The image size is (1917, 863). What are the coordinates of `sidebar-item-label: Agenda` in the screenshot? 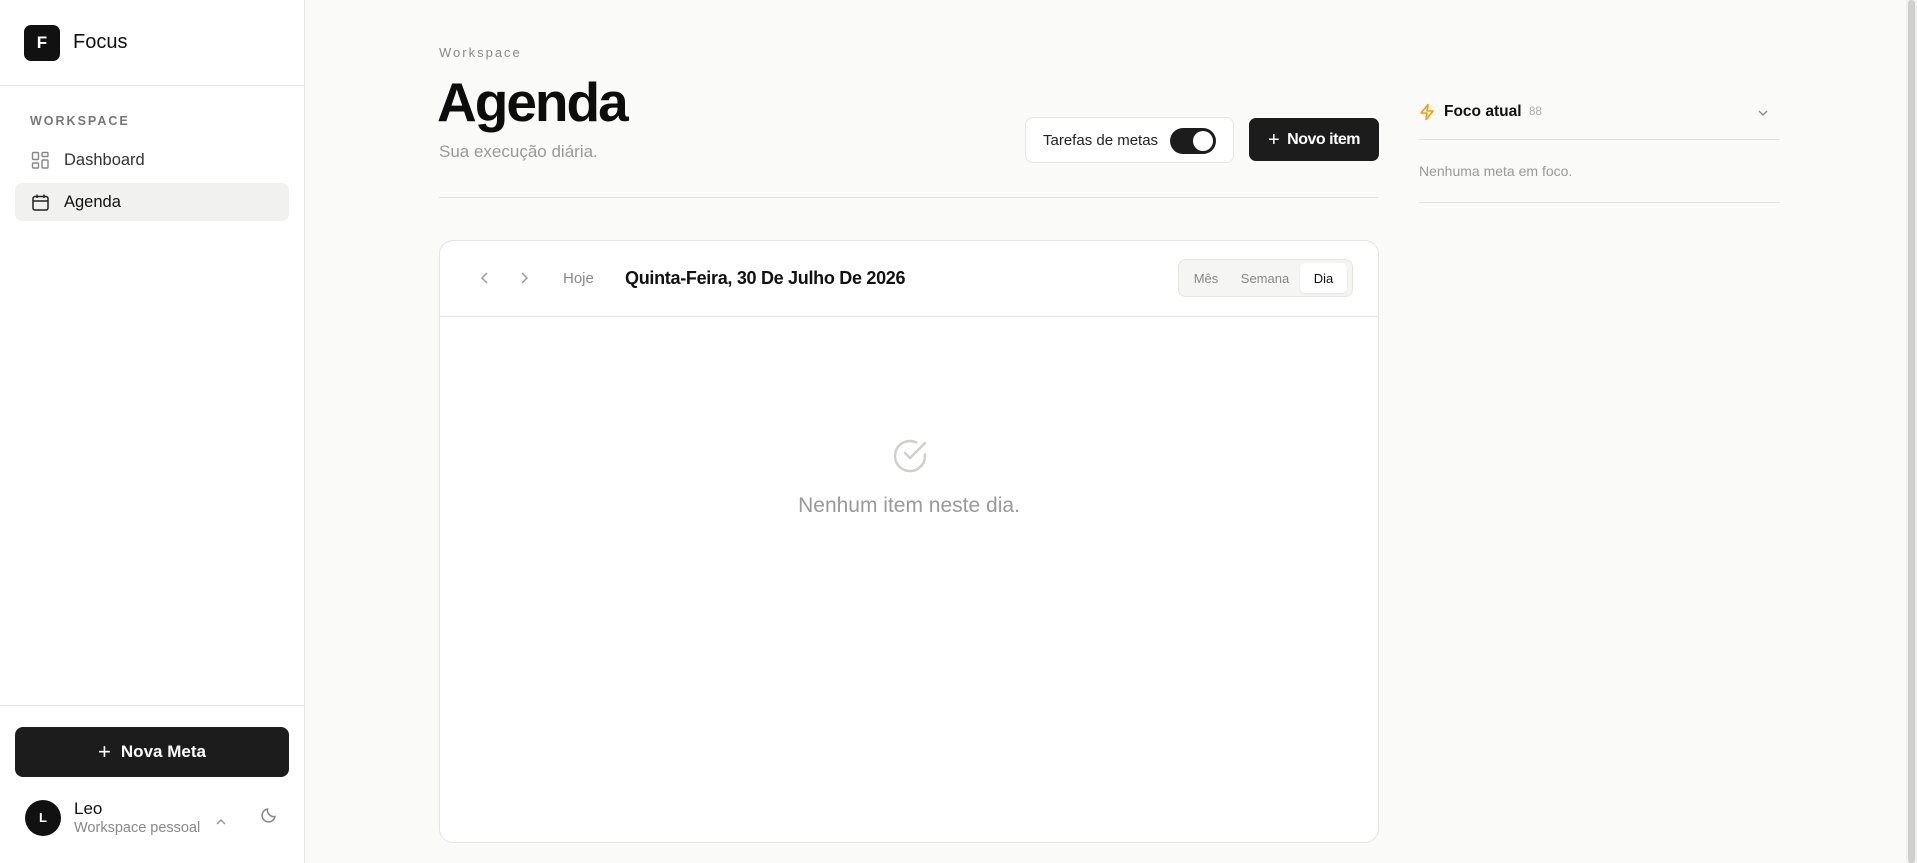 It's located at (92, 201).